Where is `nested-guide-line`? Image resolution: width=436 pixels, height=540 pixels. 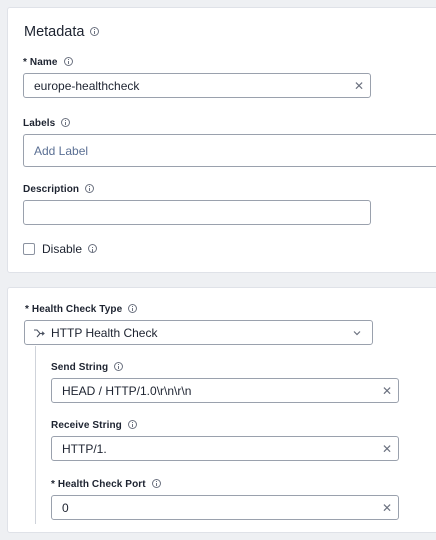 nested-guide-line is located at coordinates (35, 435).